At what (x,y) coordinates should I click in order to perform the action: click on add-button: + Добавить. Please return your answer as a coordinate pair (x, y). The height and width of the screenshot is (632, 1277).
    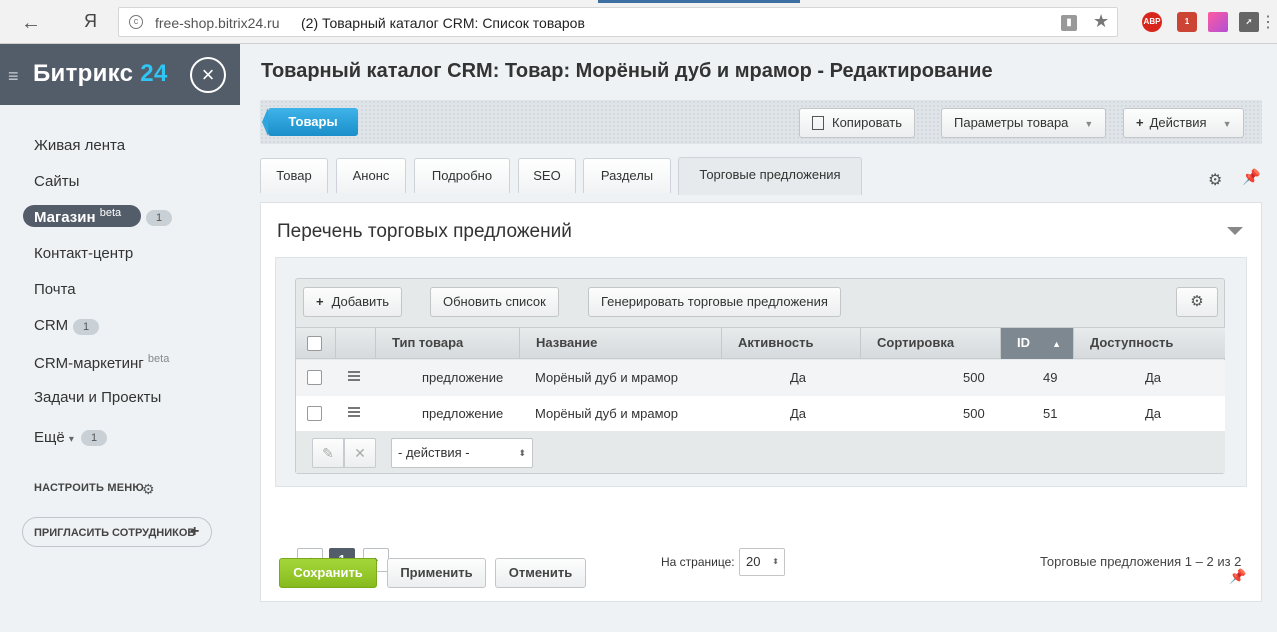
    Looking at the image, I should click on (353, 302).